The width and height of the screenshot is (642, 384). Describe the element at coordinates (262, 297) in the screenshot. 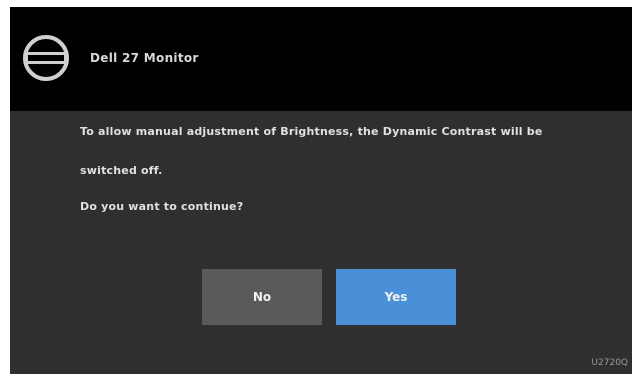

I see `no-button: No` at that location.